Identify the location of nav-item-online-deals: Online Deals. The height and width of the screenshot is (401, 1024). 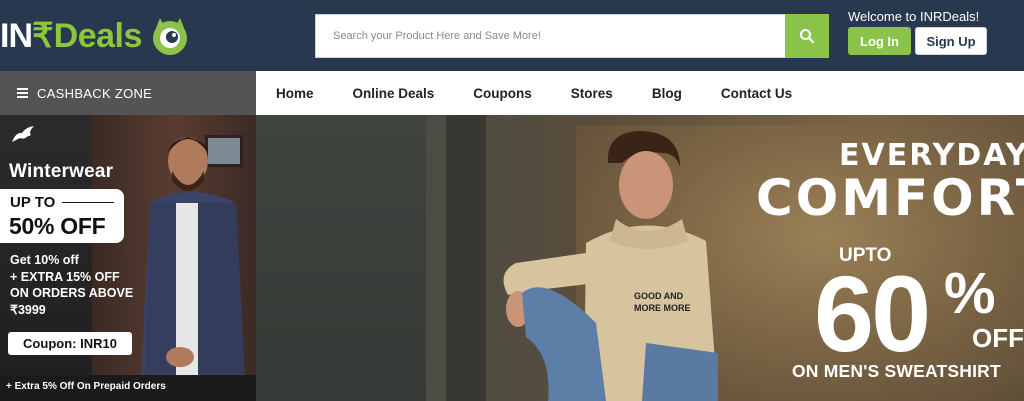
(394, 93).